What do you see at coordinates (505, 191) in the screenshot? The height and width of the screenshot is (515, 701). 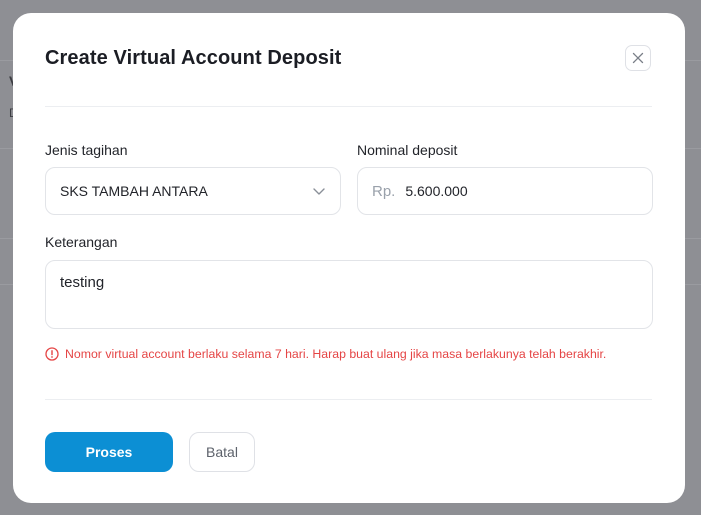 I see `nominal-deposit-input: Rp. 5.600.000` at bounding box center [505, 191].